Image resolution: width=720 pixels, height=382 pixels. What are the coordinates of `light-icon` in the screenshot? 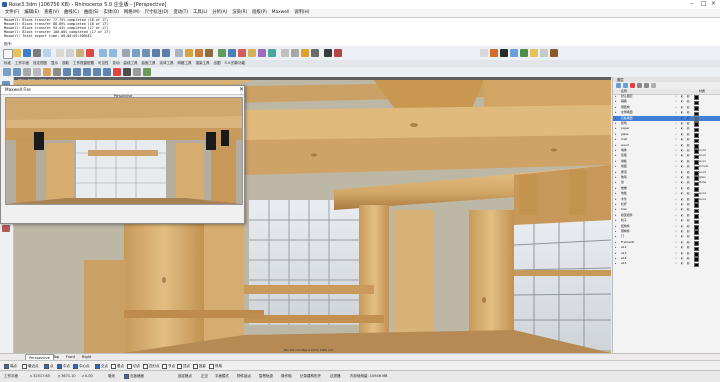 It's located at (305, 53).